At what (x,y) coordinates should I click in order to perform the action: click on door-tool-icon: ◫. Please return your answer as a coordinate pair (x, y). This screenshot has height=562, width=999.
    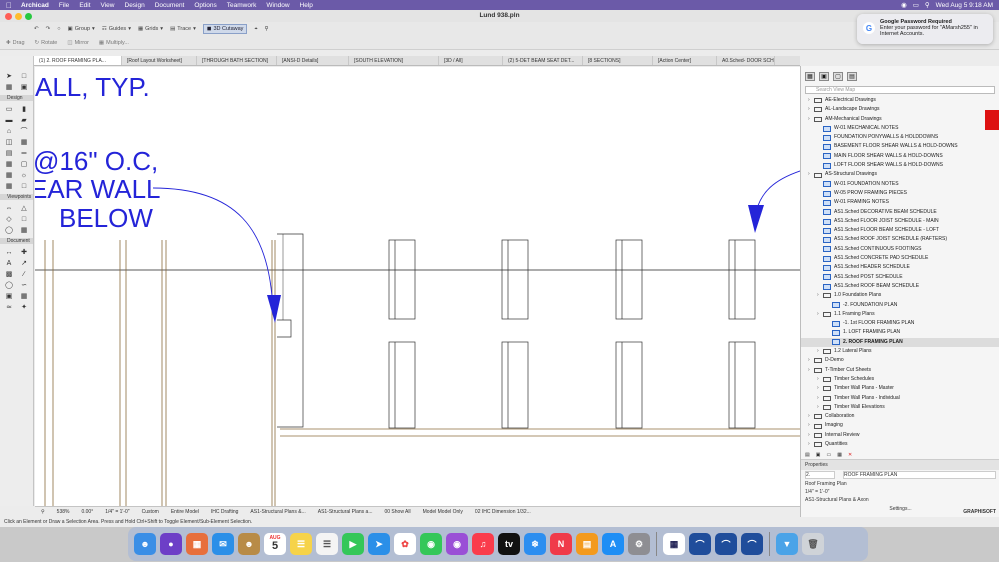
    Looking at the image, I should click on (9, 142).